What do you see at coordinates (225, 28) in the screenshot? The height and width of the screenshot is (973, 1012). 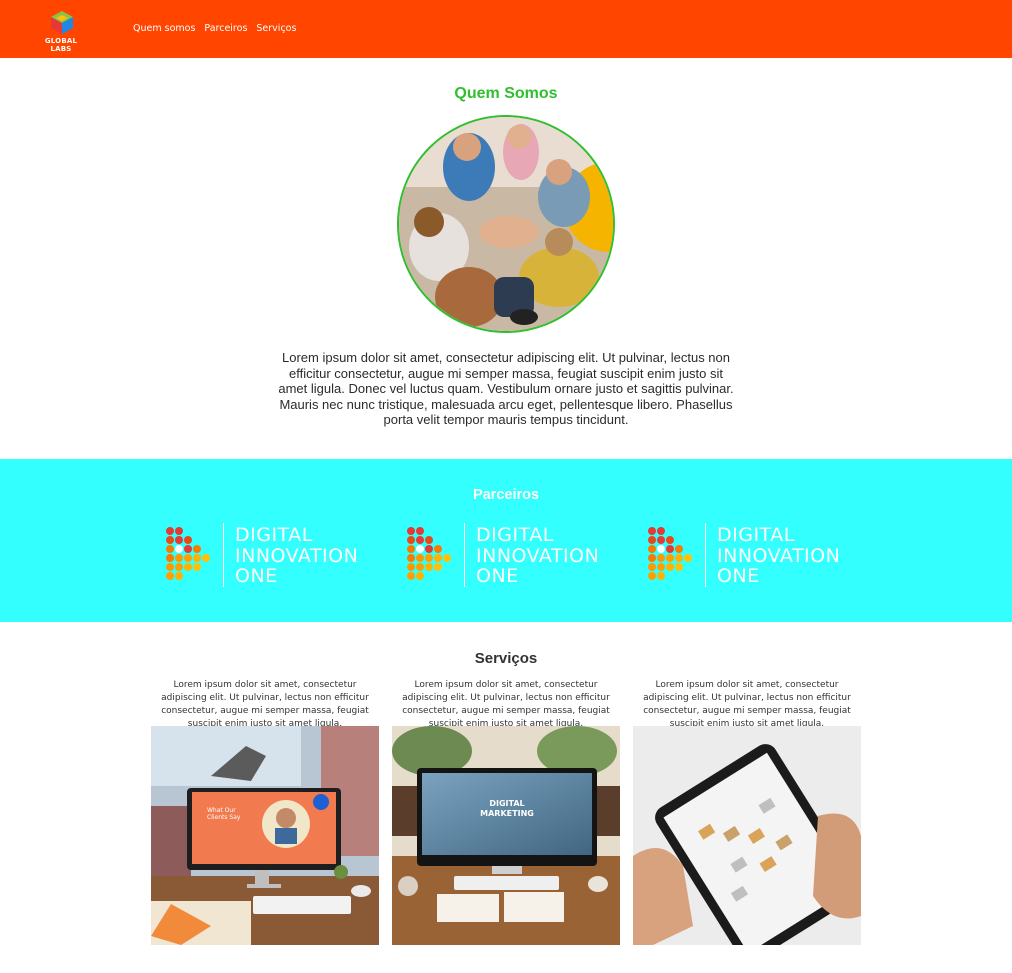 I see `nav-link-parceiros: Parceiros` at bounding box center [225, 28].